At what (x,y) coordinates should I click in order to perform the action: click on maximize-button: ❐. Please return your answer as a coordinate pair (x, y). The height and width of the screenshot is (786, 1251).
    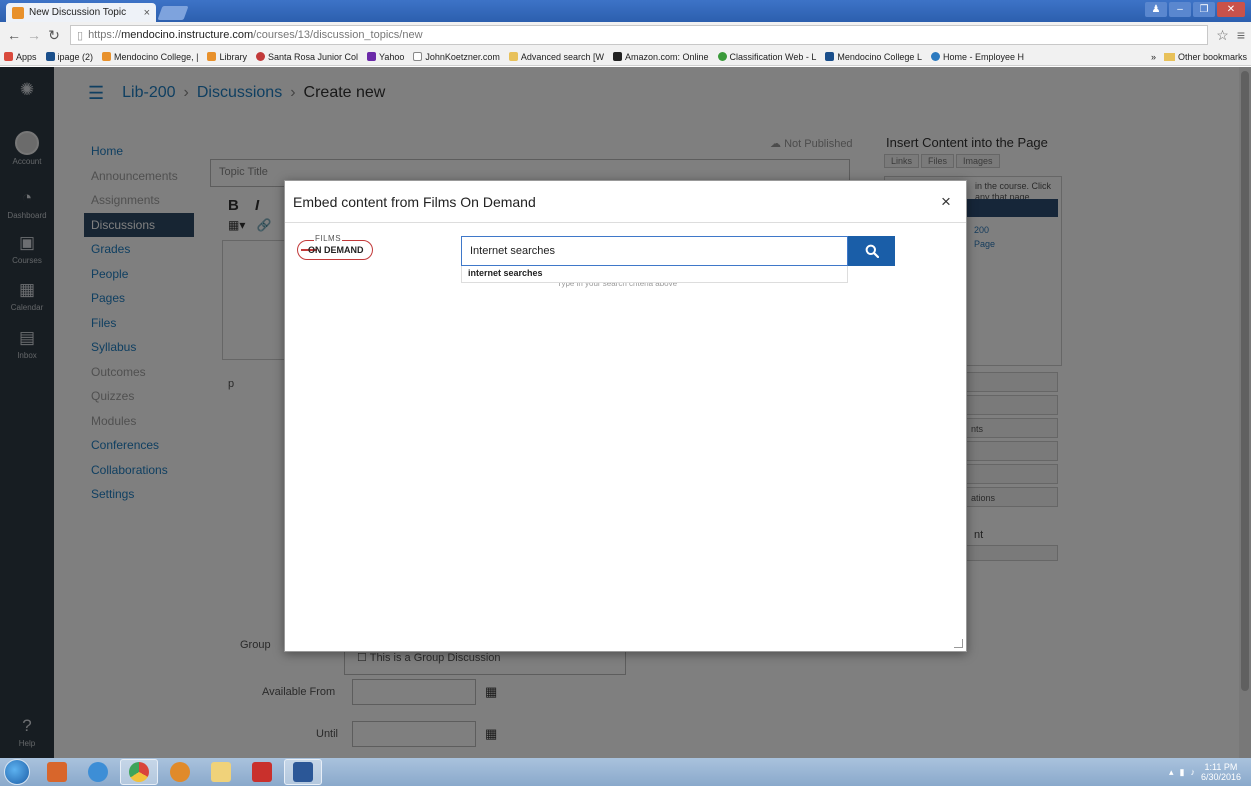
    Looking at the image, I should click on (1204, 9).